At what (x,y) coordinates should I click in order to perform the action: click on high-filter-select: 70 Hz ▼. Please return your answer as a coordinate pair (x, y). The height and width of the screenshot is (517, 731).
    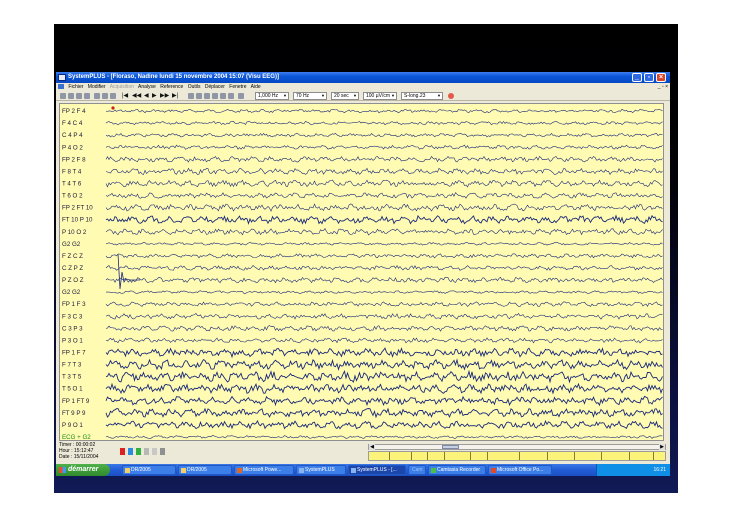
    Looking at the image, I should click on (310, 96).